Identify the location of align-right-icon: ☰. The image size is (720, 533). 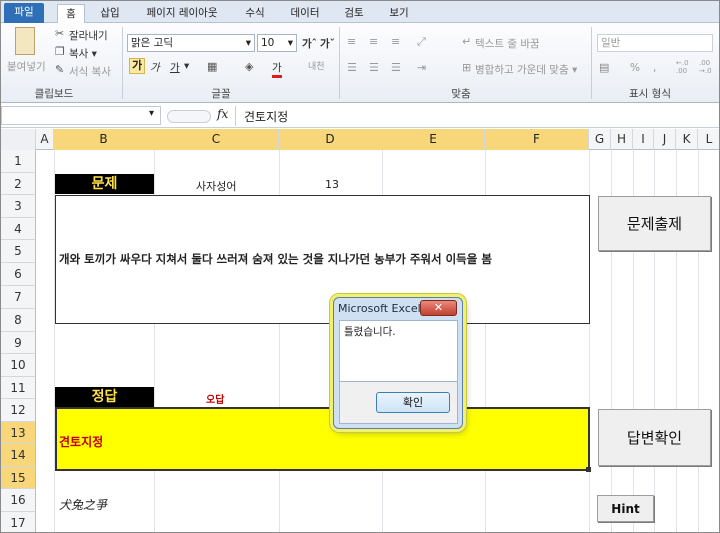
(396, 68).